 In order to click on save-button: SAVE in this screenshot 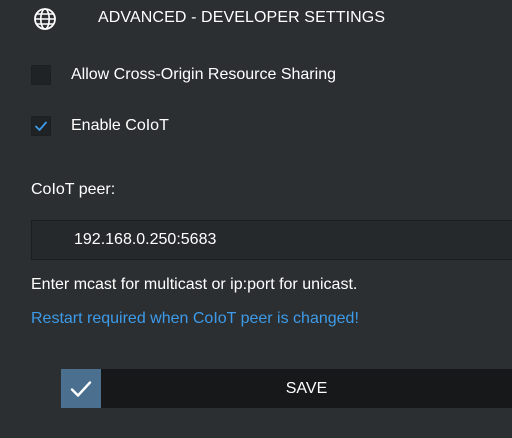, I will do `click(286, 388)`.